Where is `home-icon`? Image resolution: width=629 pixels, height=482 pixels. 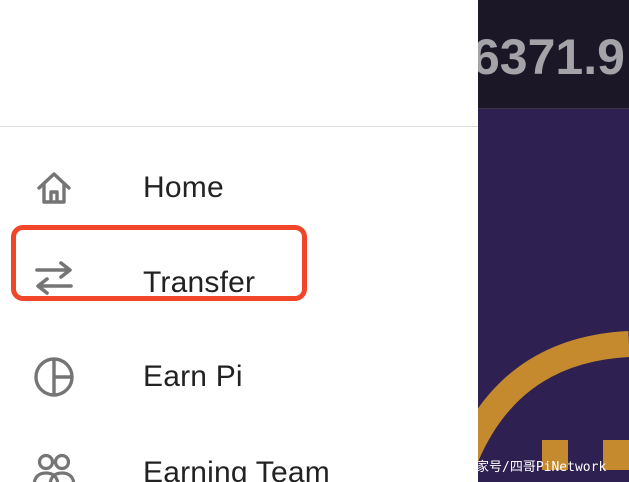
home-icon is located at coordinates (54, 188).